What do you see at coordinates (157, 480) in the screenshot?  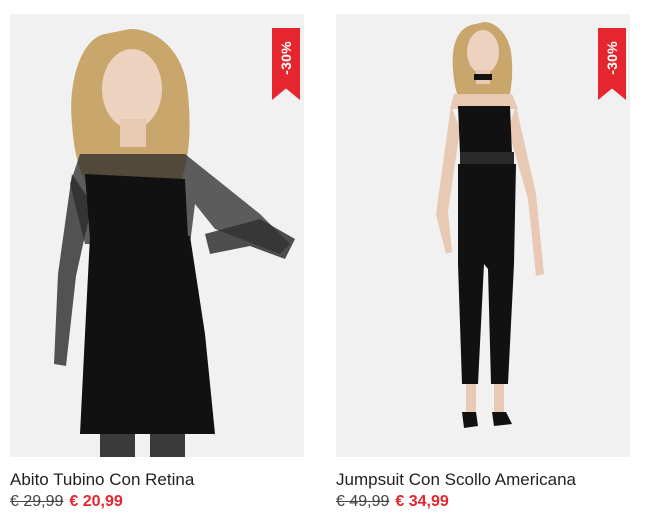 I see `product-title: Abito Tubino Con Retina` at bounding box center [157, 480].